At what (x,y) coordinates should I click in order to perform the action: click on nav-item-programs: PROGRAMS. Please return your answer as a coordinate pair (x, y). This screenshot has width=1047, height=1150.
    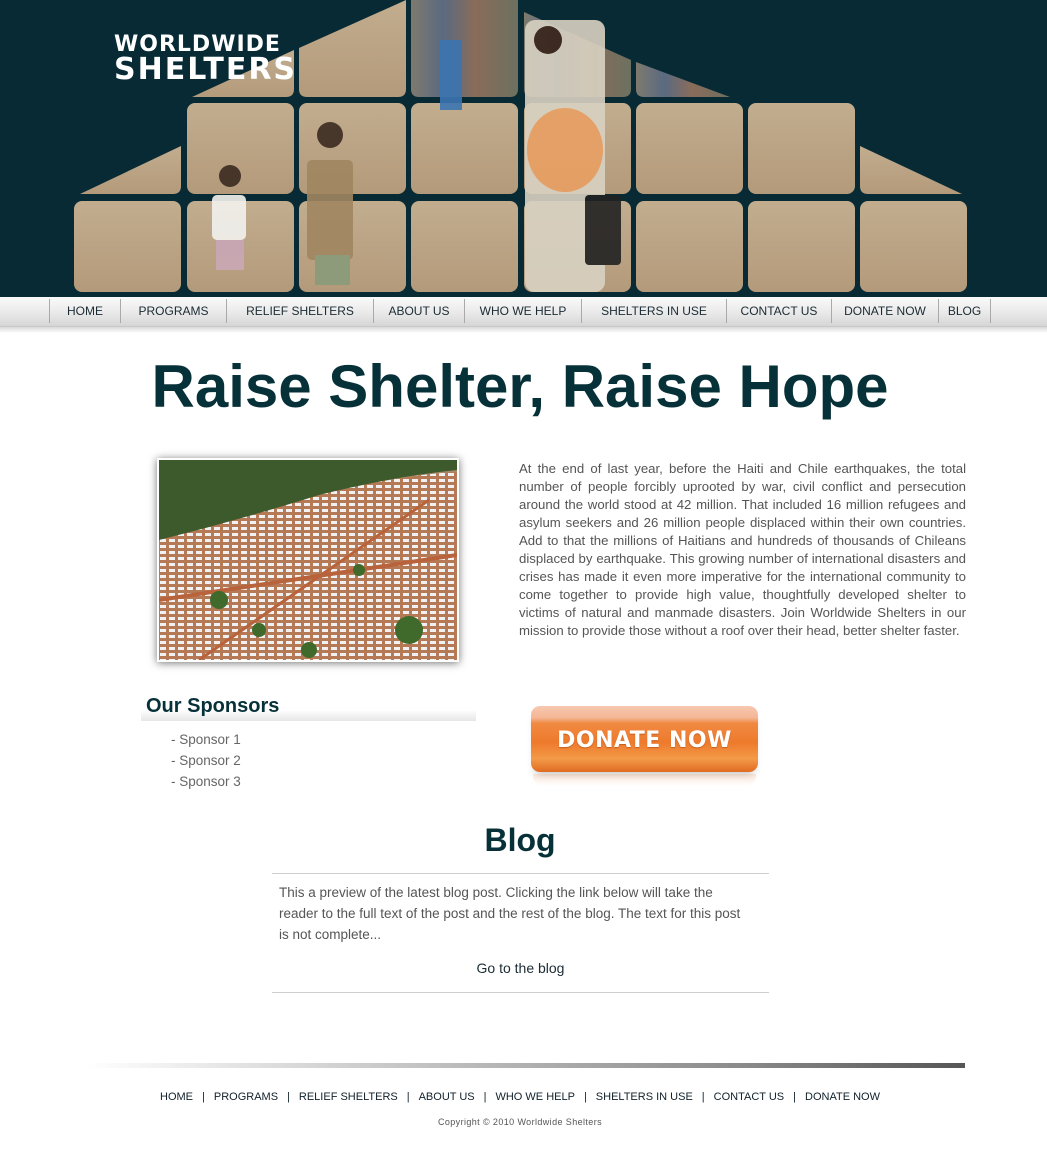
    Looking at the image, I should click on (174, 311).